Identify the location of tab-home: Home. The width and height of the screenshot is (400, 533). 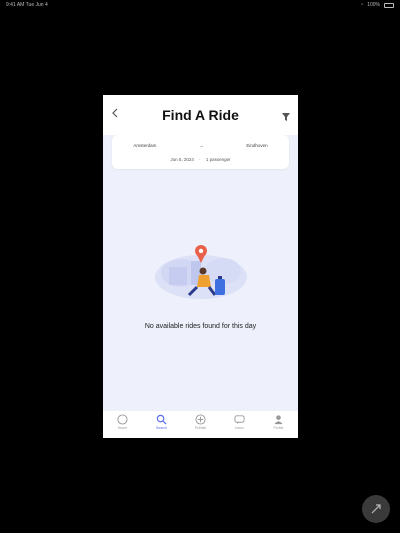
(123, 422).